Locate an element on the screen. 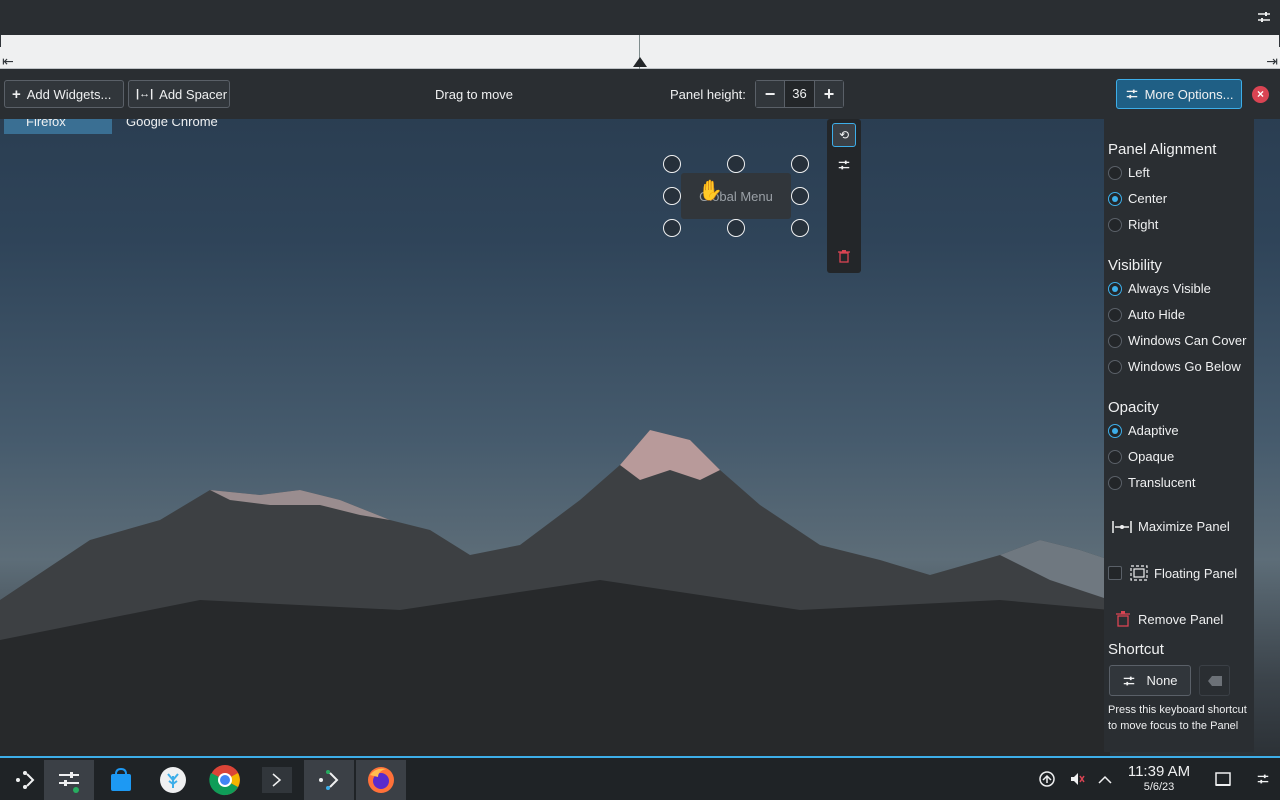 The height and width of the screenshot is (800, 1280). resize-handle-top is located at coordinates (736, 164).